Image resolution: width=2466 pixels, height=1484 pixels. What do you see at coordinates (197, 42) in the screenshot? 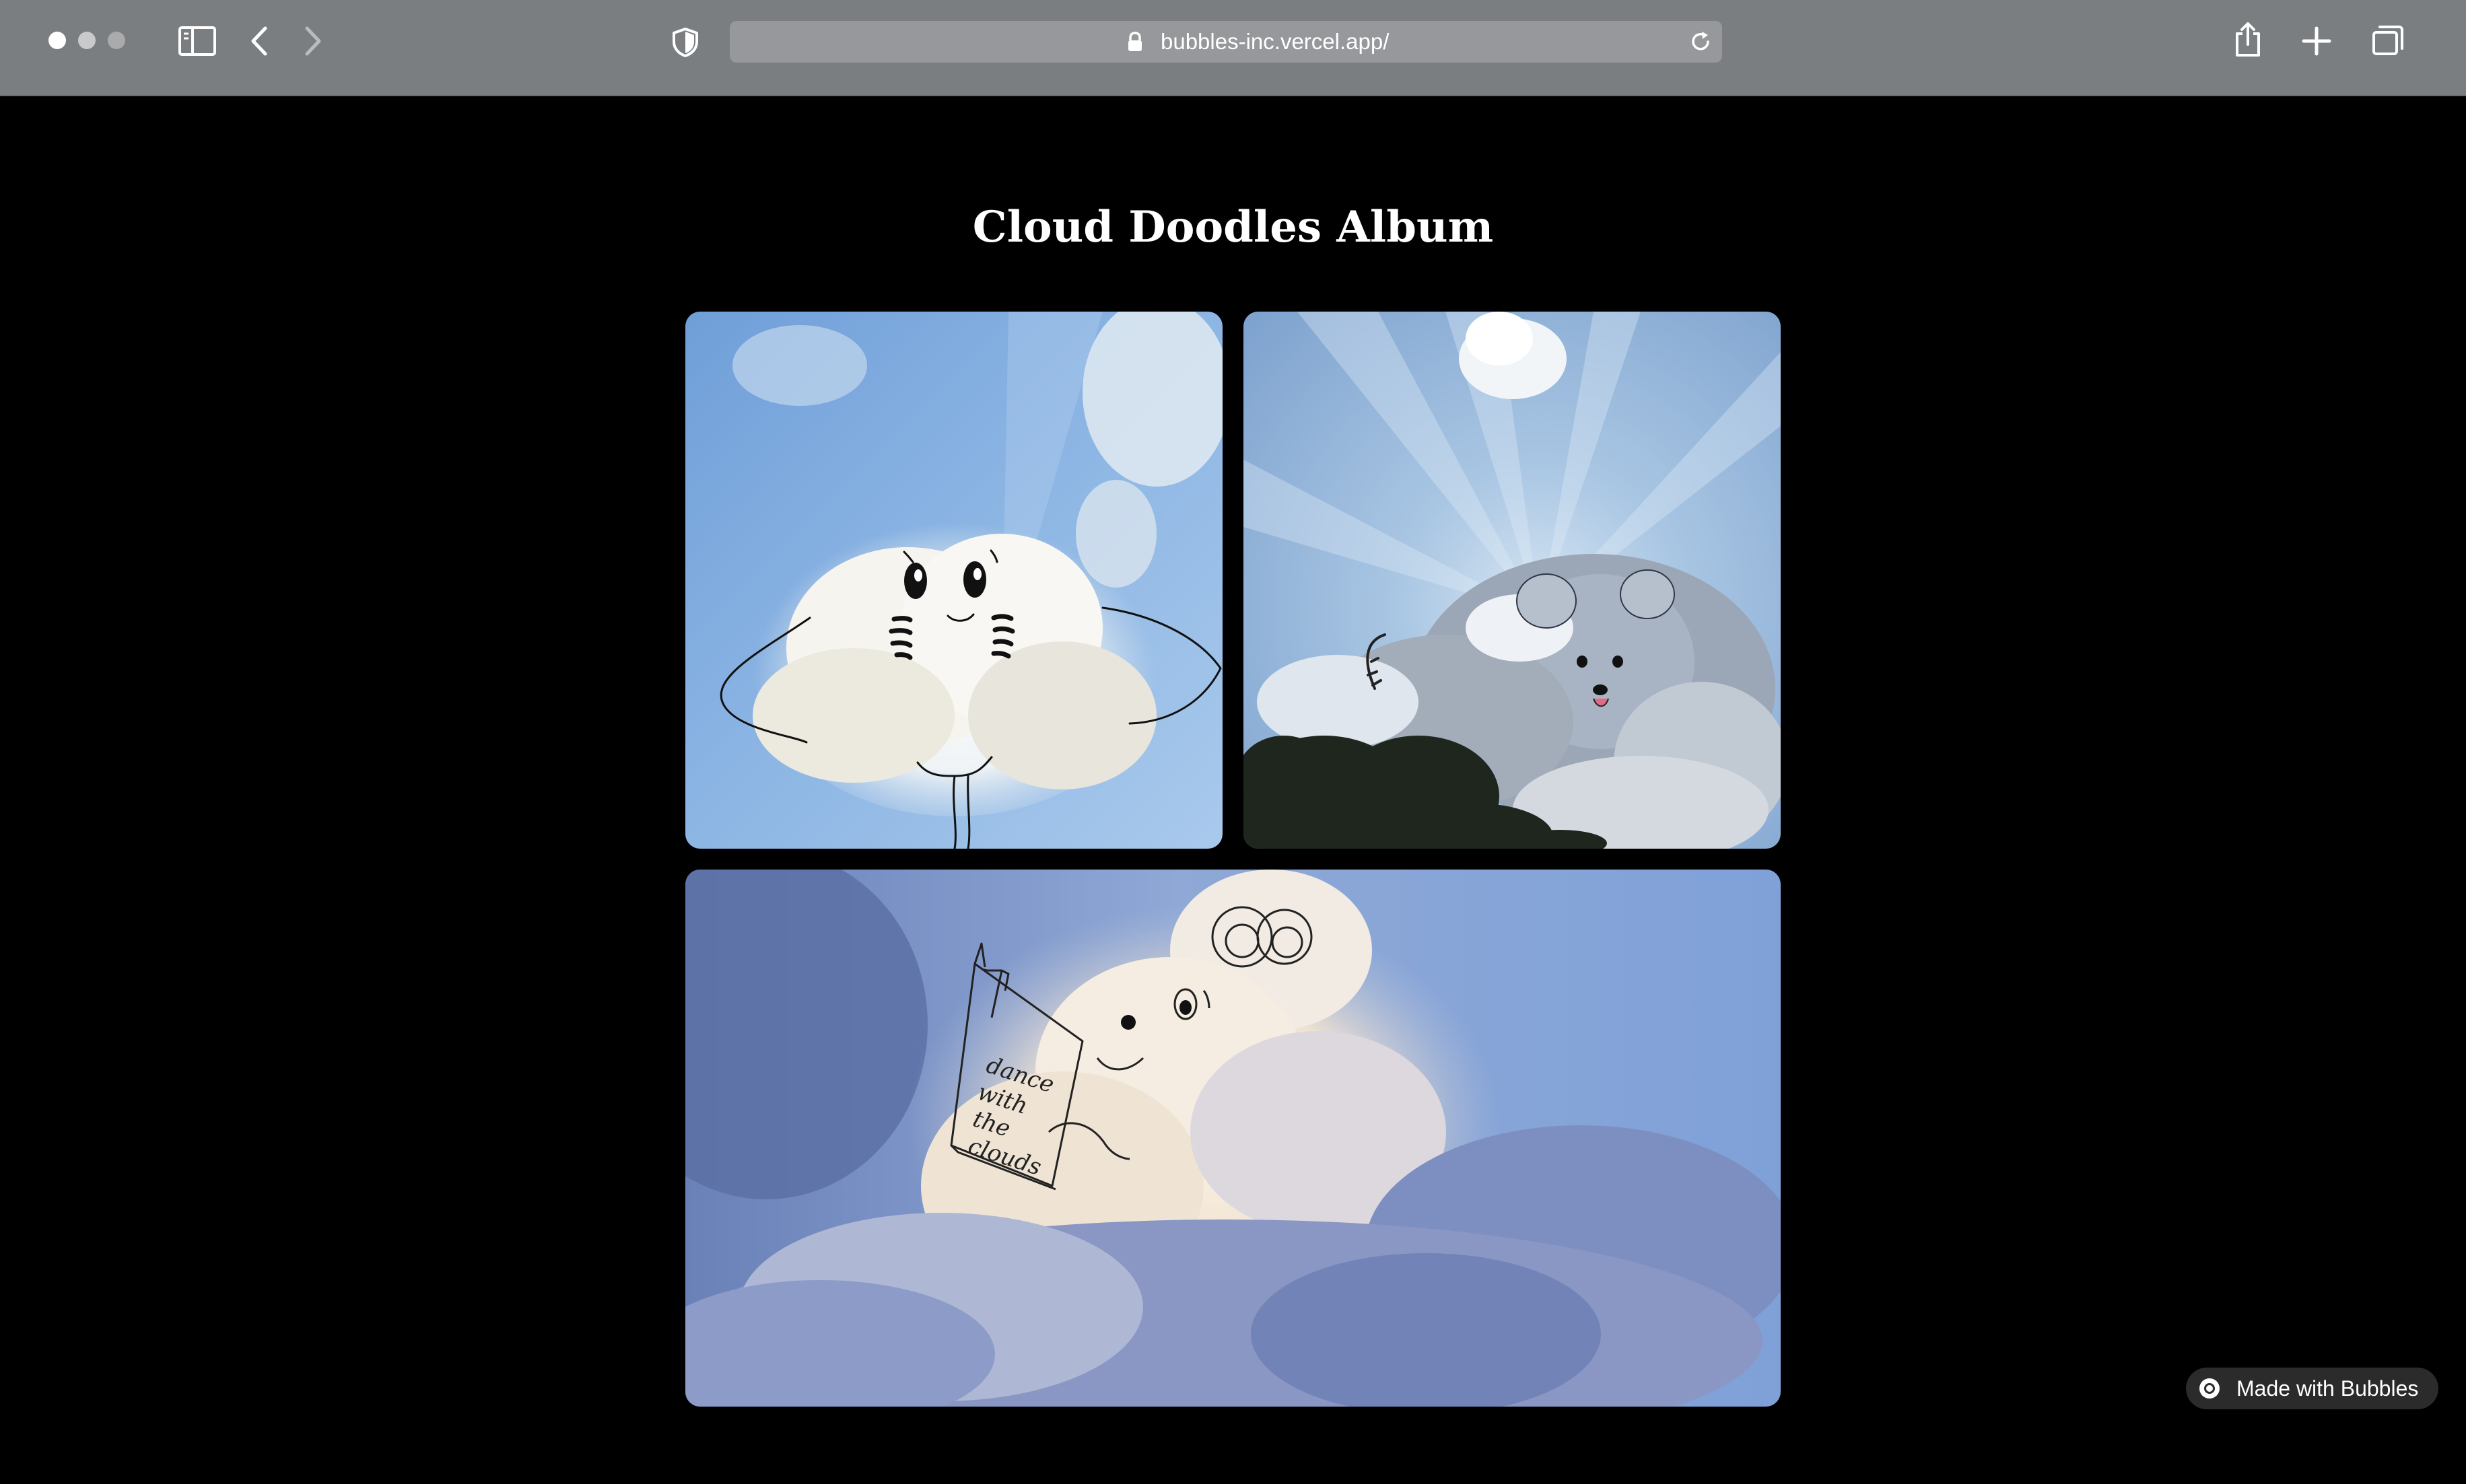
I see `sidebar-icon` at bounding box center [197, 42].